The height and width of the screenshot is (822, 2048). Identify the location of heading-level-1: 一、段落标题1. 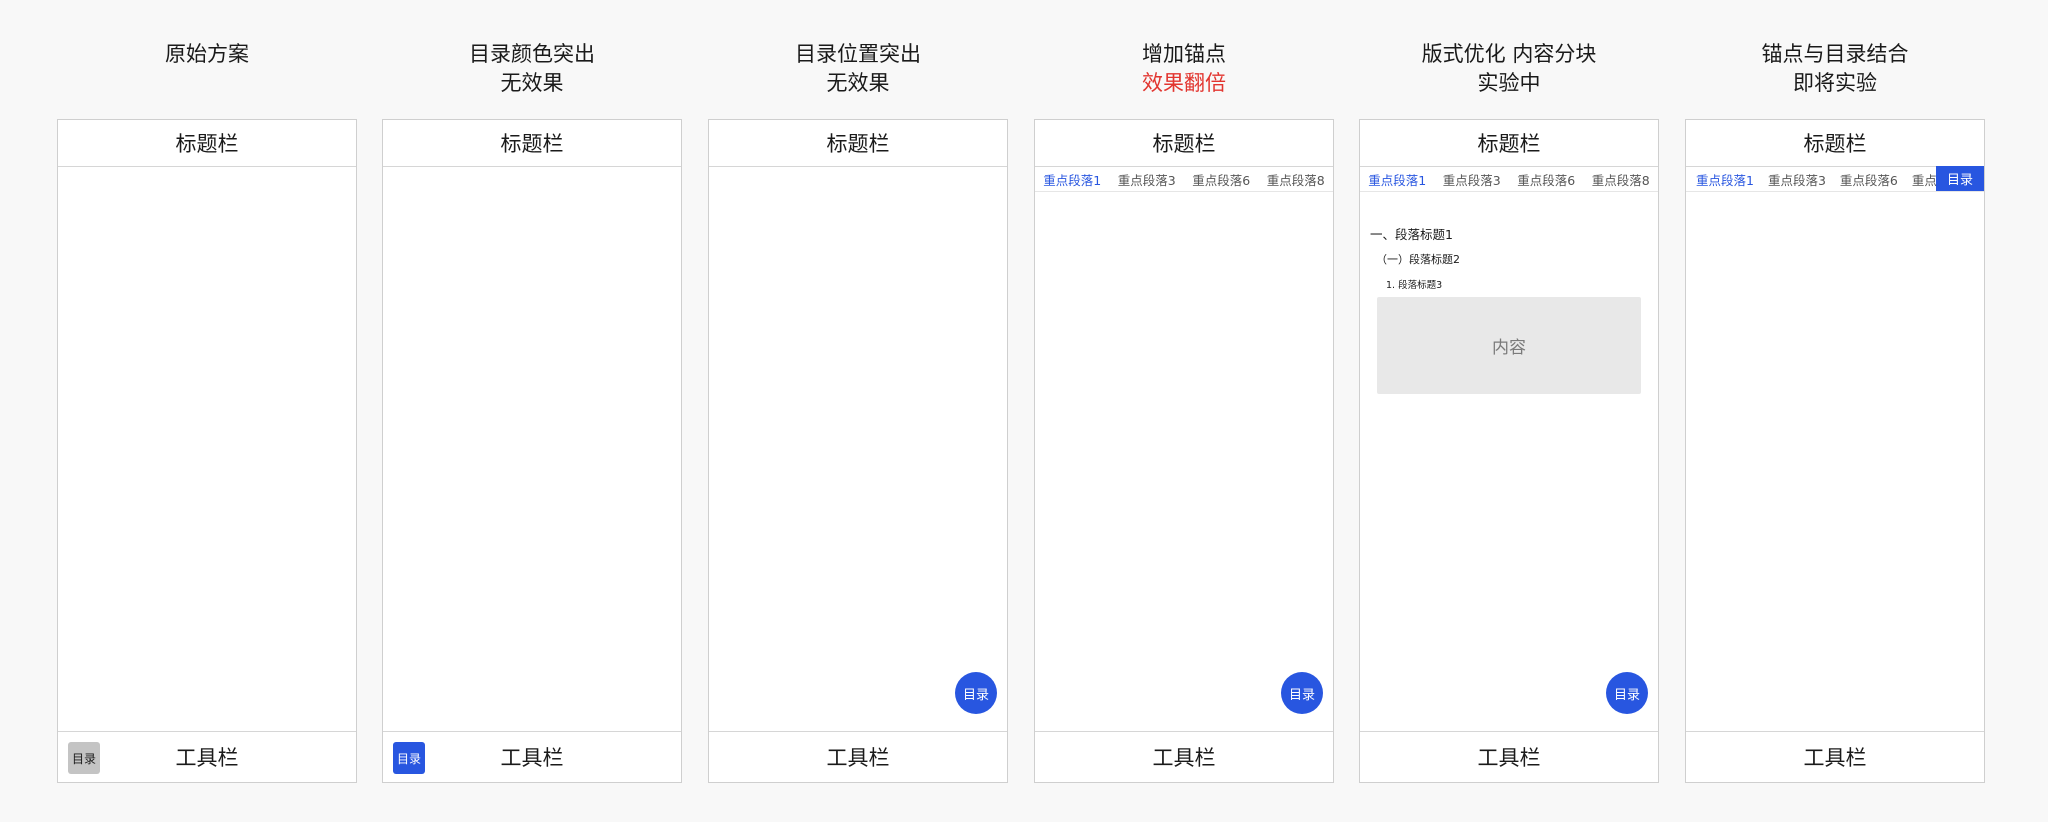
(1411, 234).